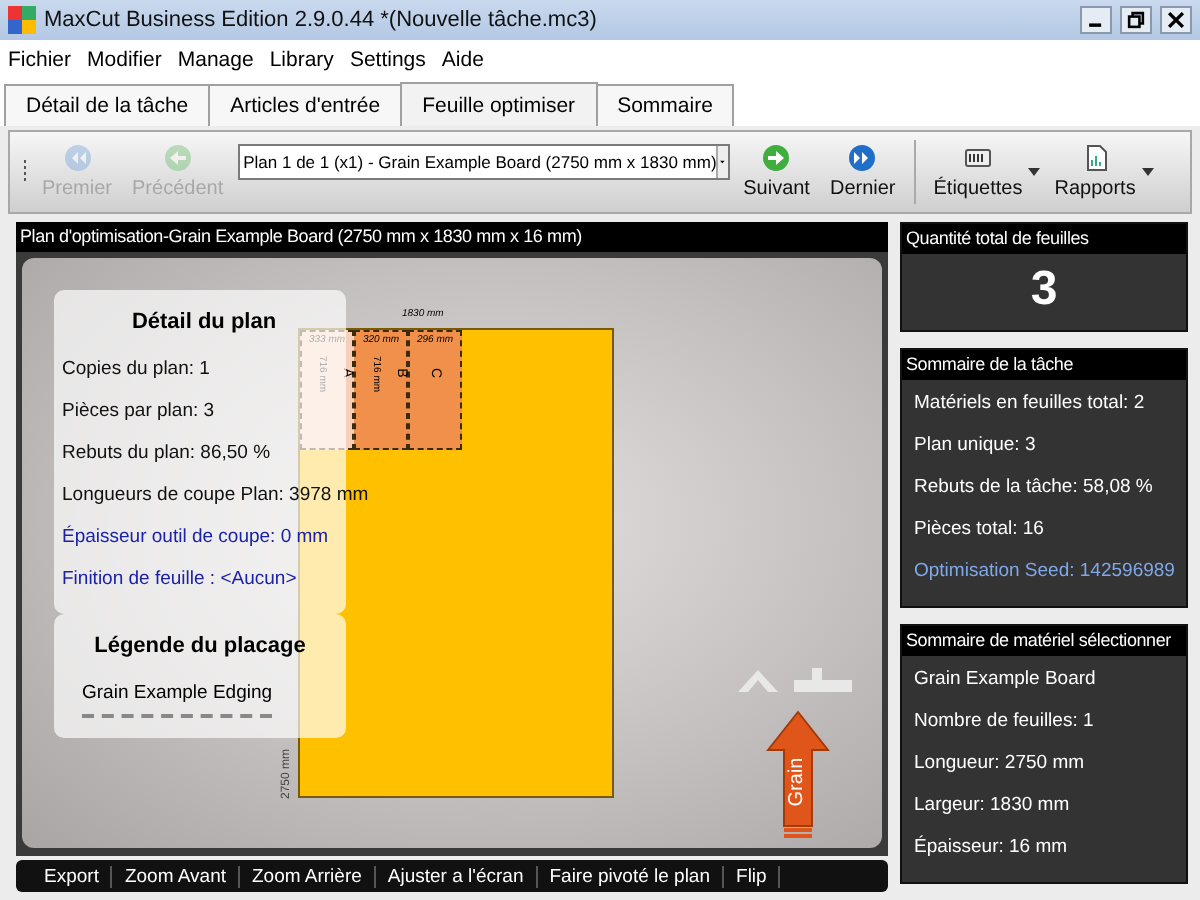 This screenshot has height=900, width=1200. Describe the element at coordinates (992, 805) in the screenshot. I see `summary-text: Largeur: 1830 mm` at that location.